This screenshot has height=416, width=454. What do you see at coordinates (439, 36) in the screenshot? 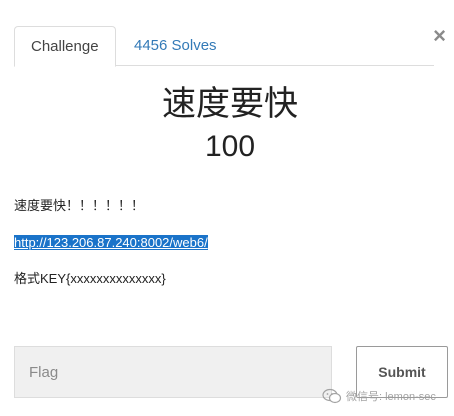
I see `close-icon: ×` at bounding box center [439, 36].